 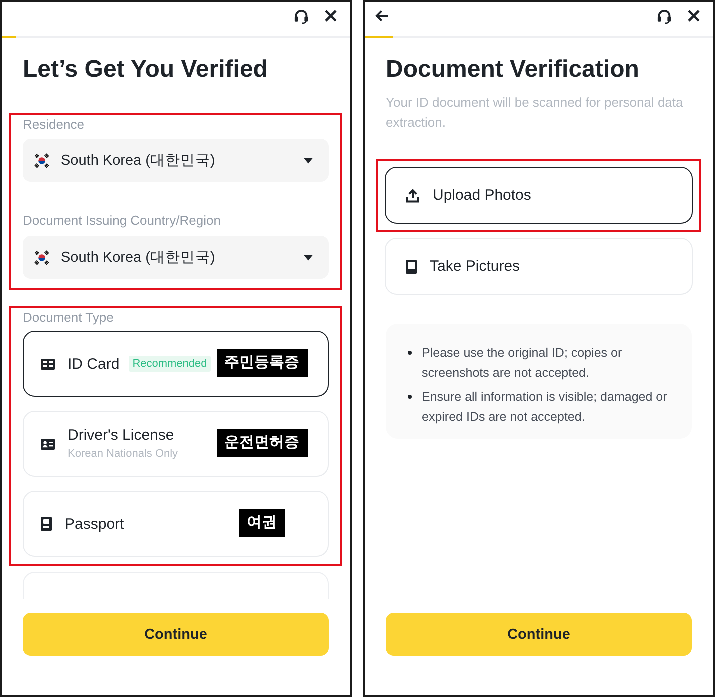 I want to click on tip-text: Please use the original ID; copies or screenshots are not accepted., so click(x=523, y=363).